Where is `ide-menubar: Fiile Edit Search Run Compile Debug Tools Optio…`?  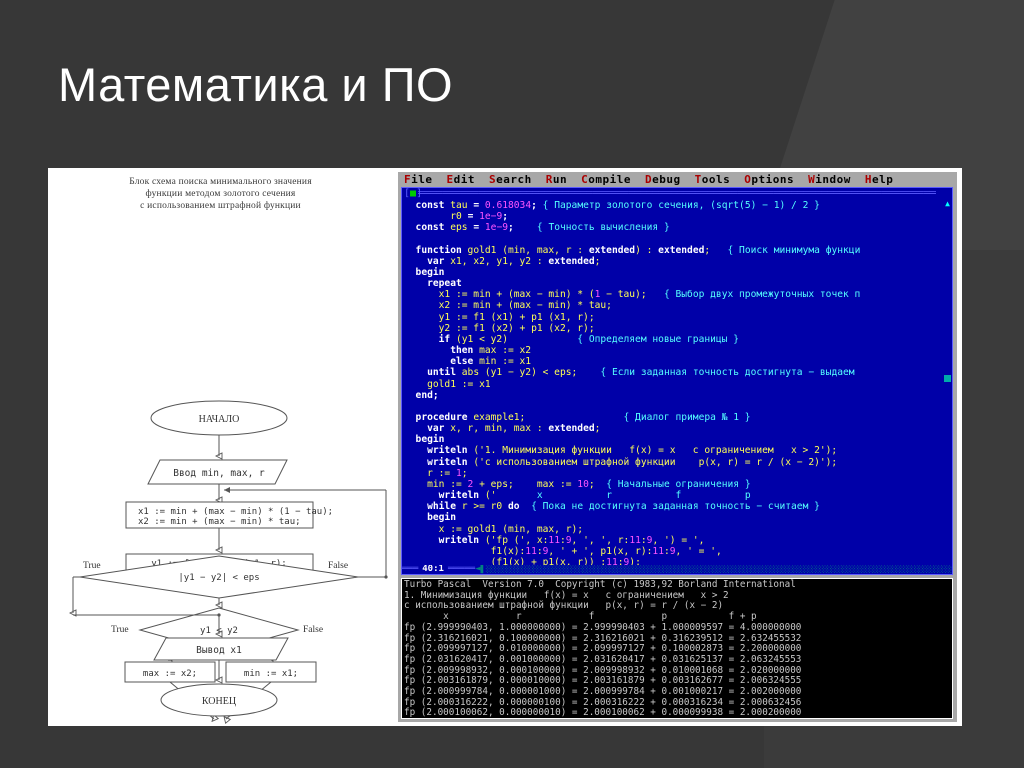 ide-menubar: Fiile Edit Search Run Compile Debug Tools Optio… is located at coordinates (677, 179).